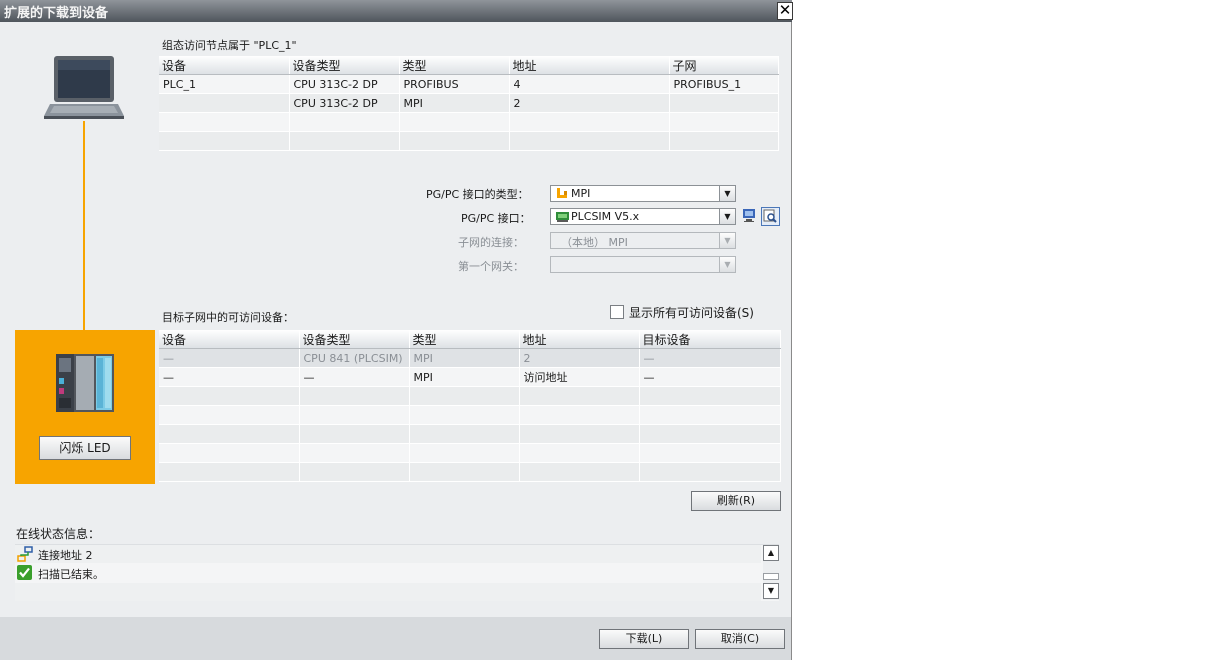 Image resolution: width=1208 pixels, height=661 pixels. Describe the element at coordinates (563, 216) in the screenshot. I see `plcsim-card-icon` at that location.